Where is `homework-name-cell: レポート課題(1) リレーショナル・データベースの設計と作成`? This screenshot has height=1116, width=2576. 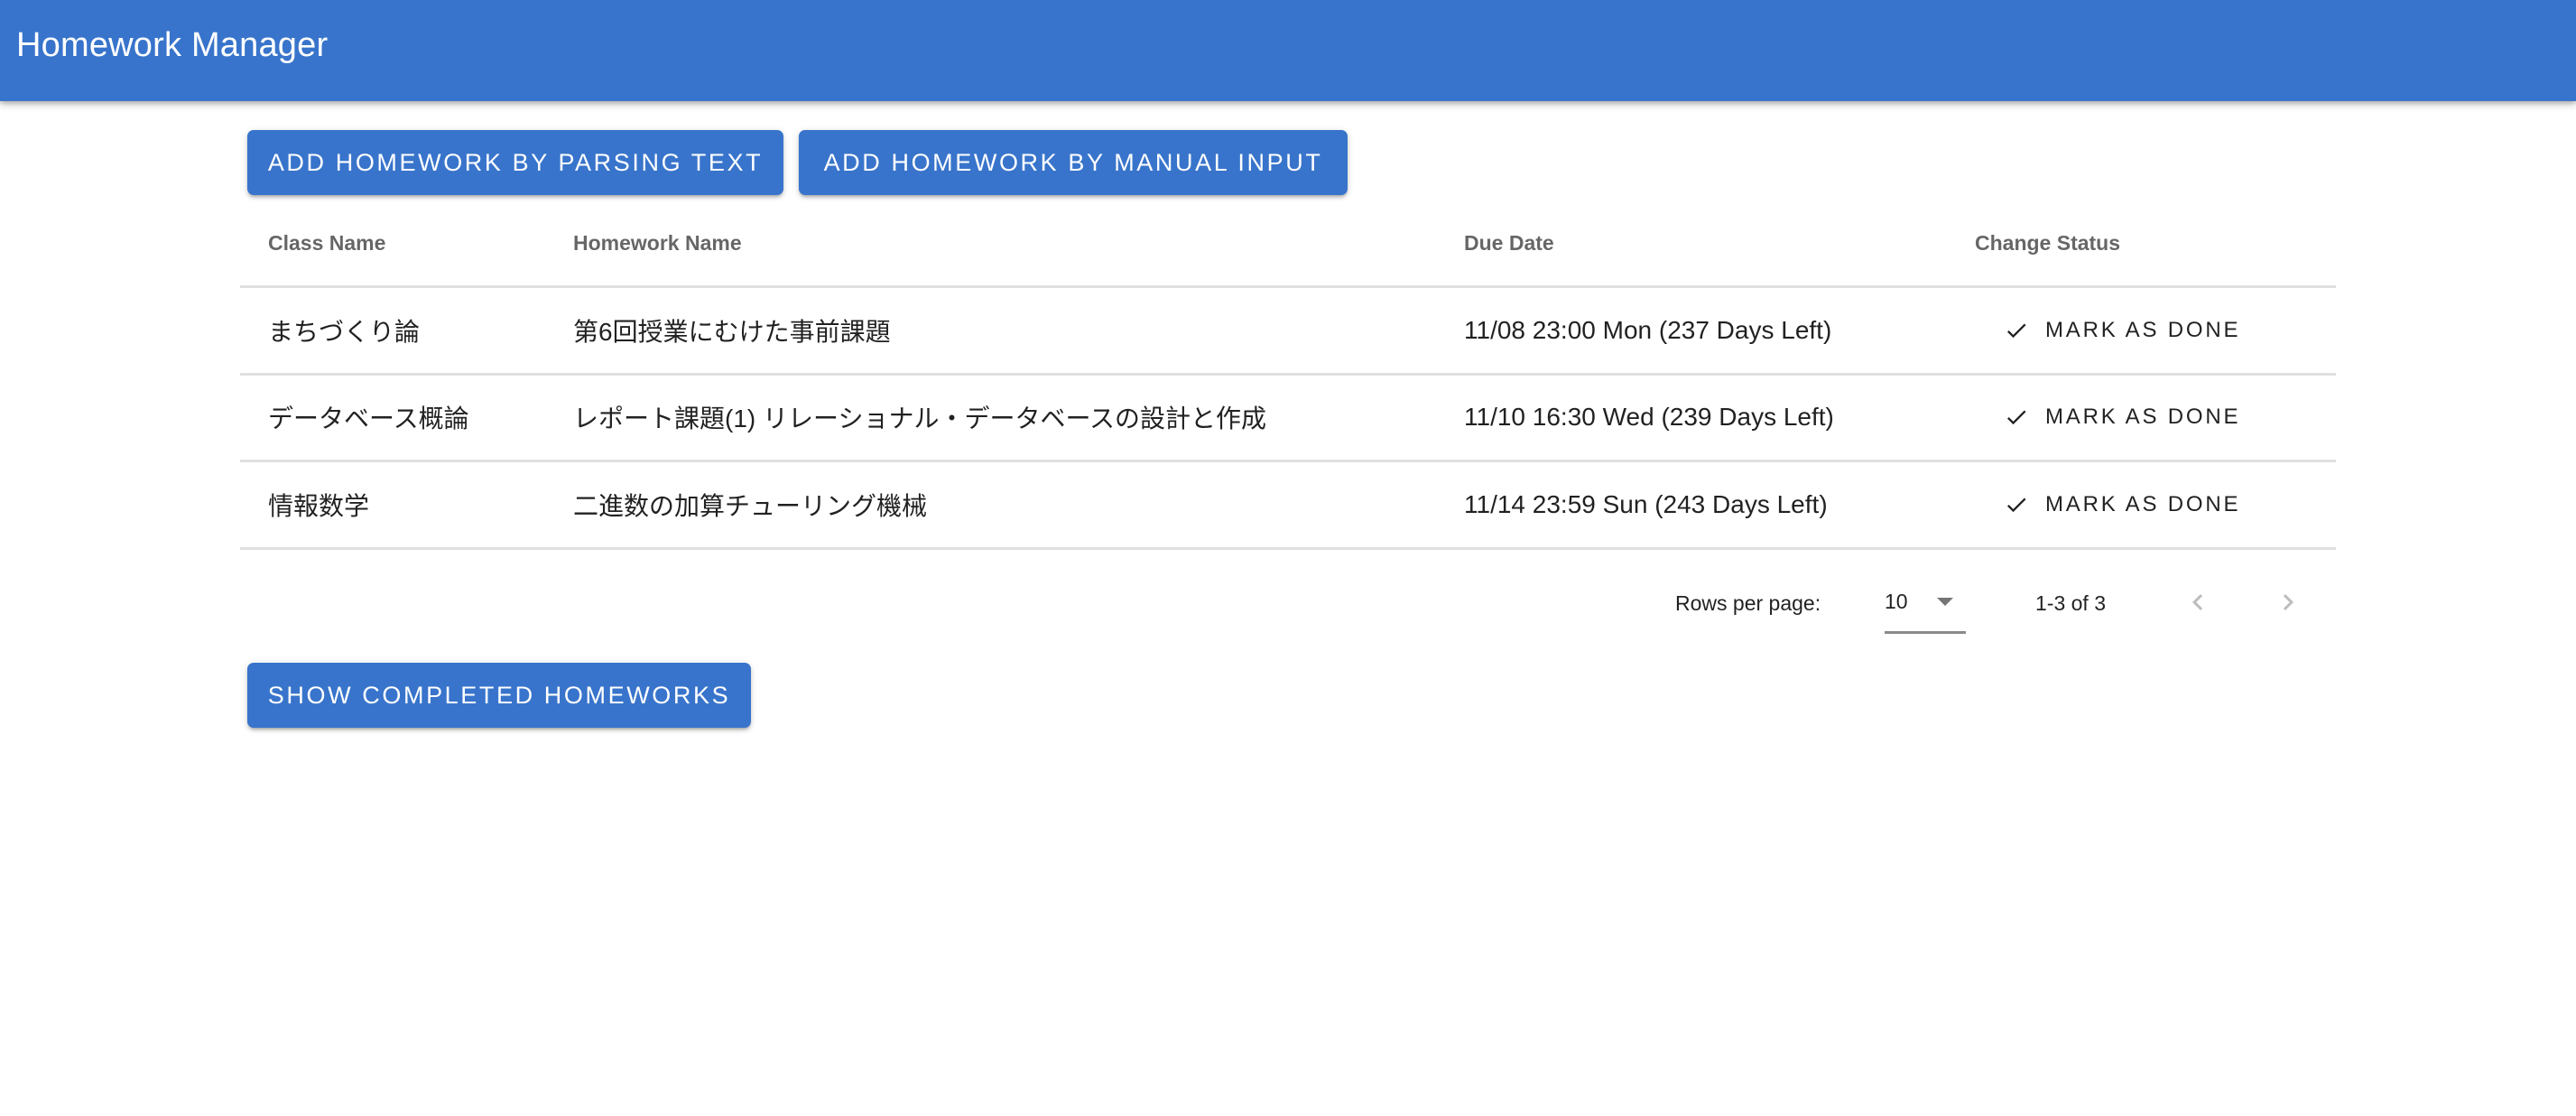
homework-name-cell: レポート課題(1) リレーショナル・データベースの設計と作成 is located at coordinates (920, 419).